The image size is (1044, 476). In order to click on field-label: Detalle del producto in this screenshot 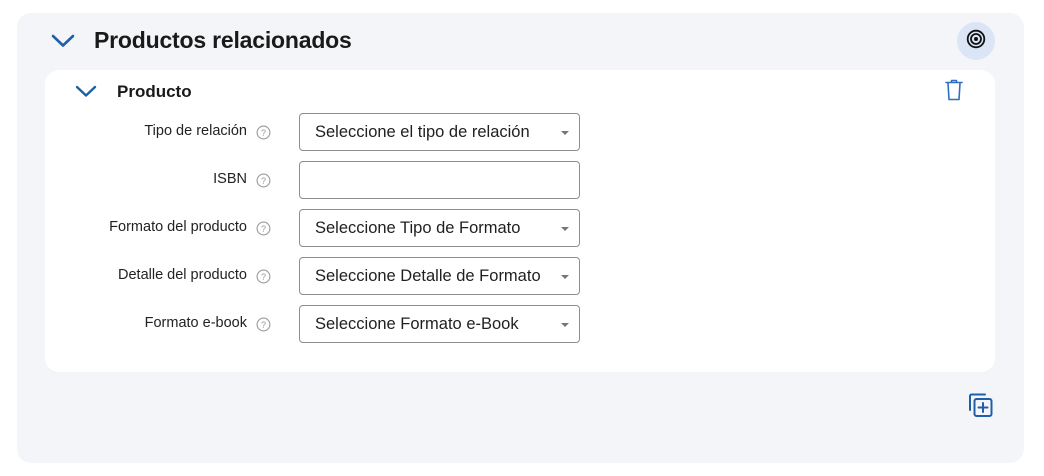, I will do `click(182, 275)`.